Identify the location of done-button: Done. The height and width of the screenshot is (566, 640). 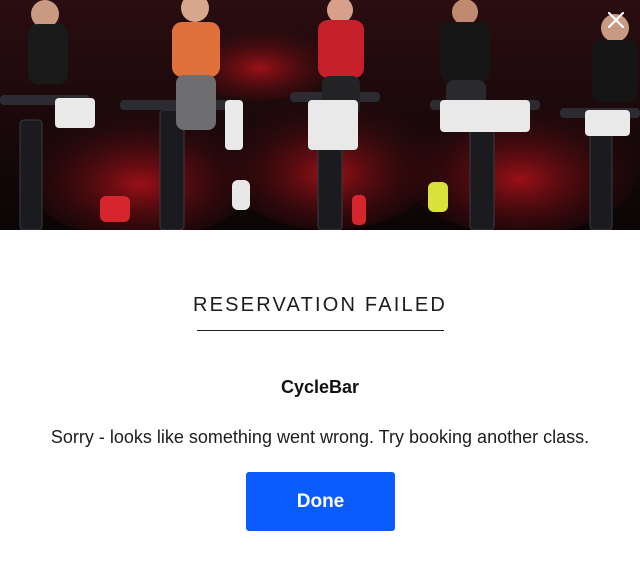
(320, 501).